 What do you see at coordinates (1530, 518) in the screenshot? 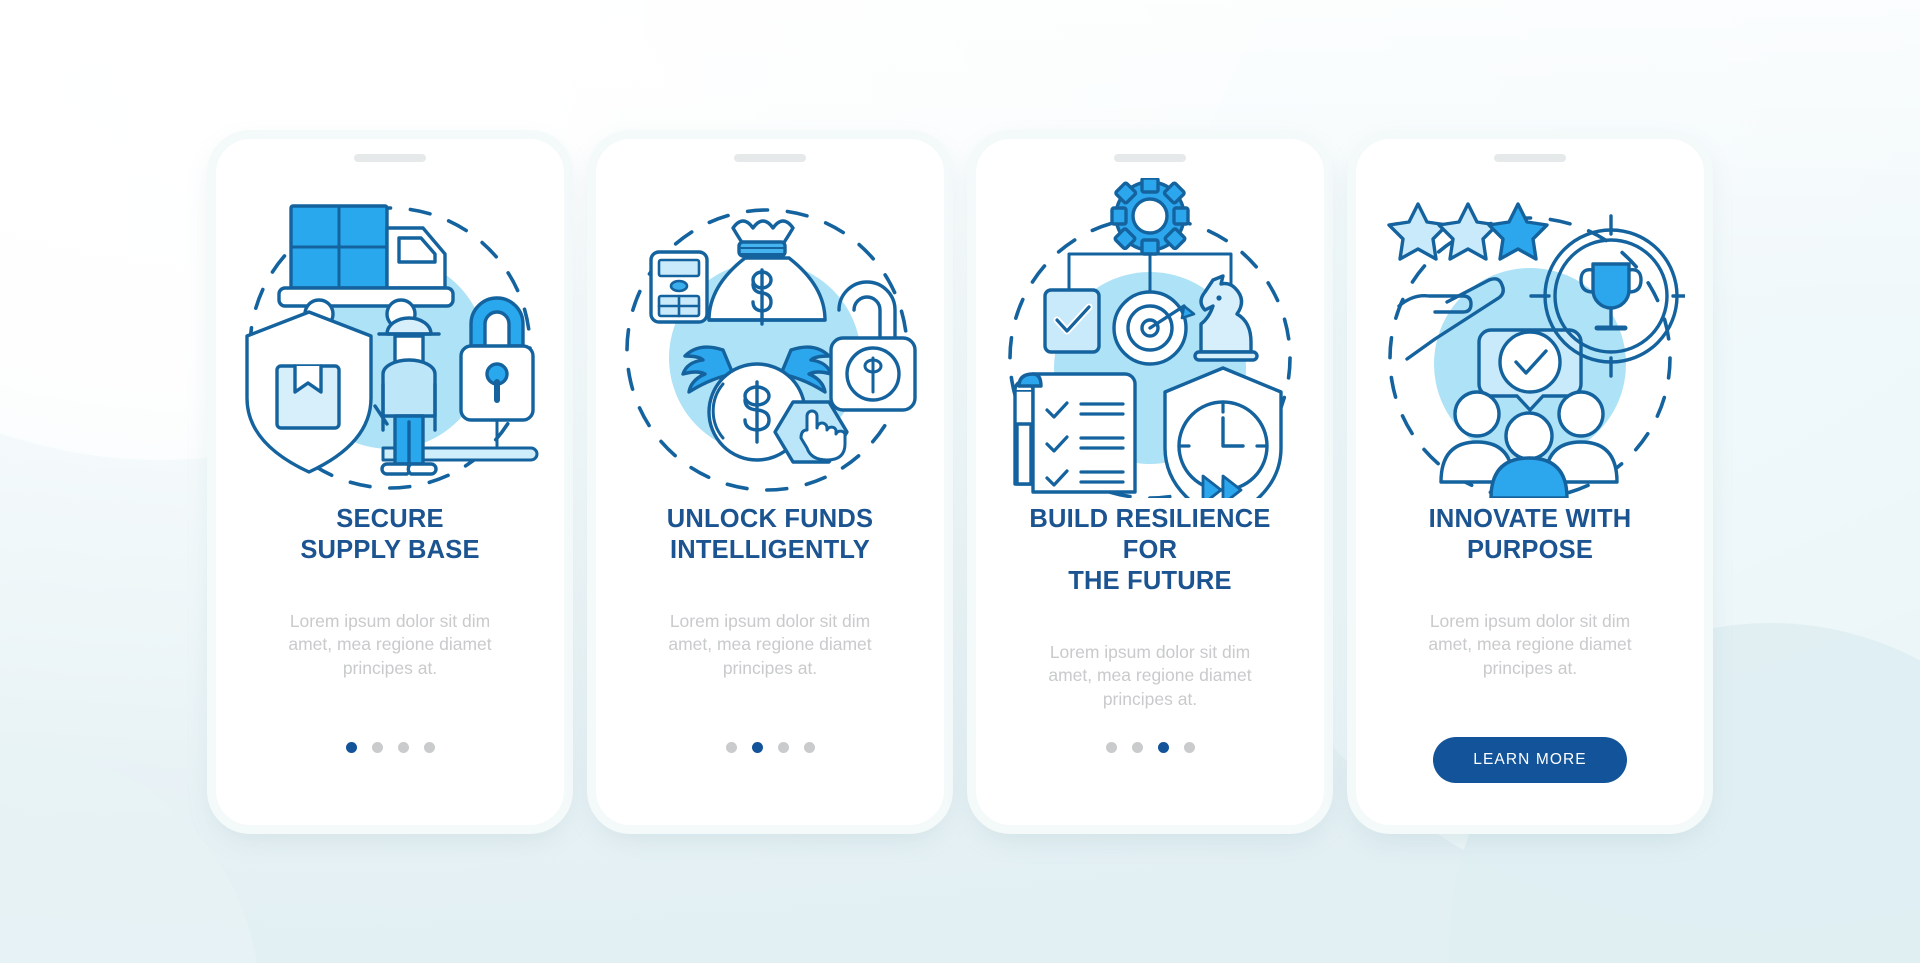
I see `screen-title-line-1: INNOVATE WITH` at bounding box center [1530, 518].